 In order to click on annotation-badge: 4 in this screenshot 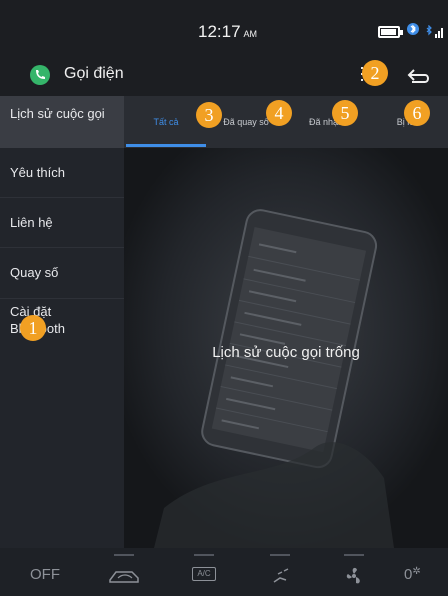, I will do `click(279, 113)`.